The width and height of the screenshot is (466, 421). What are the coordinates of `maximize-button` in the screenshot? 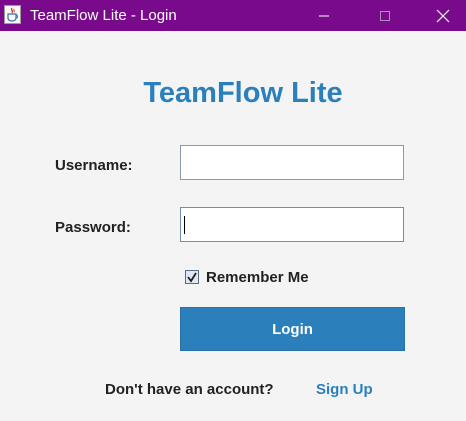 It's located at (385, 15).